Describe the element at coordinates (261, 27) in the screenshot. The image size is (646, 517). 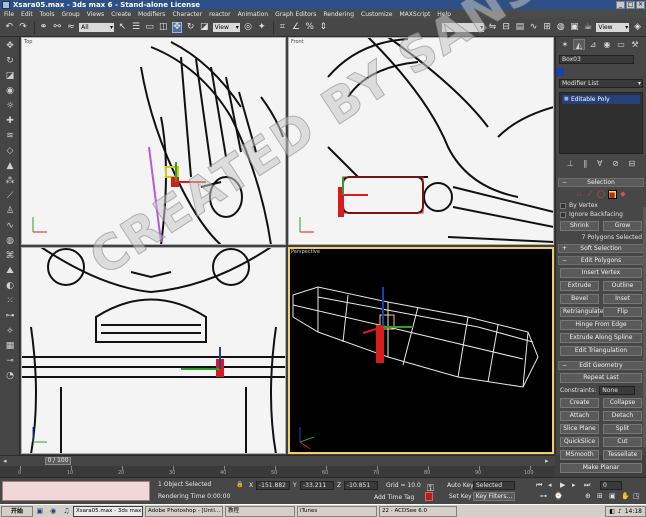
I see `manipulate-icon: ✦` at that location.